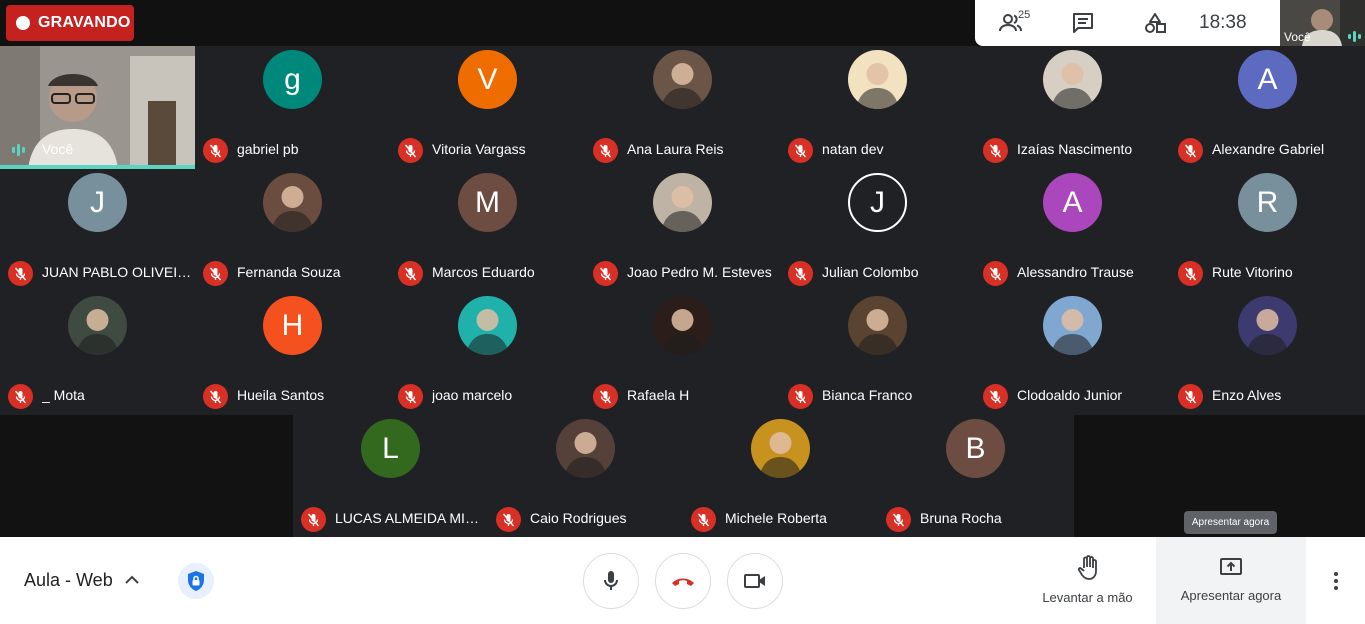 This screenshot has width=1365, height=624. I want to click on participant-avatar: R, so click(1267, 202).